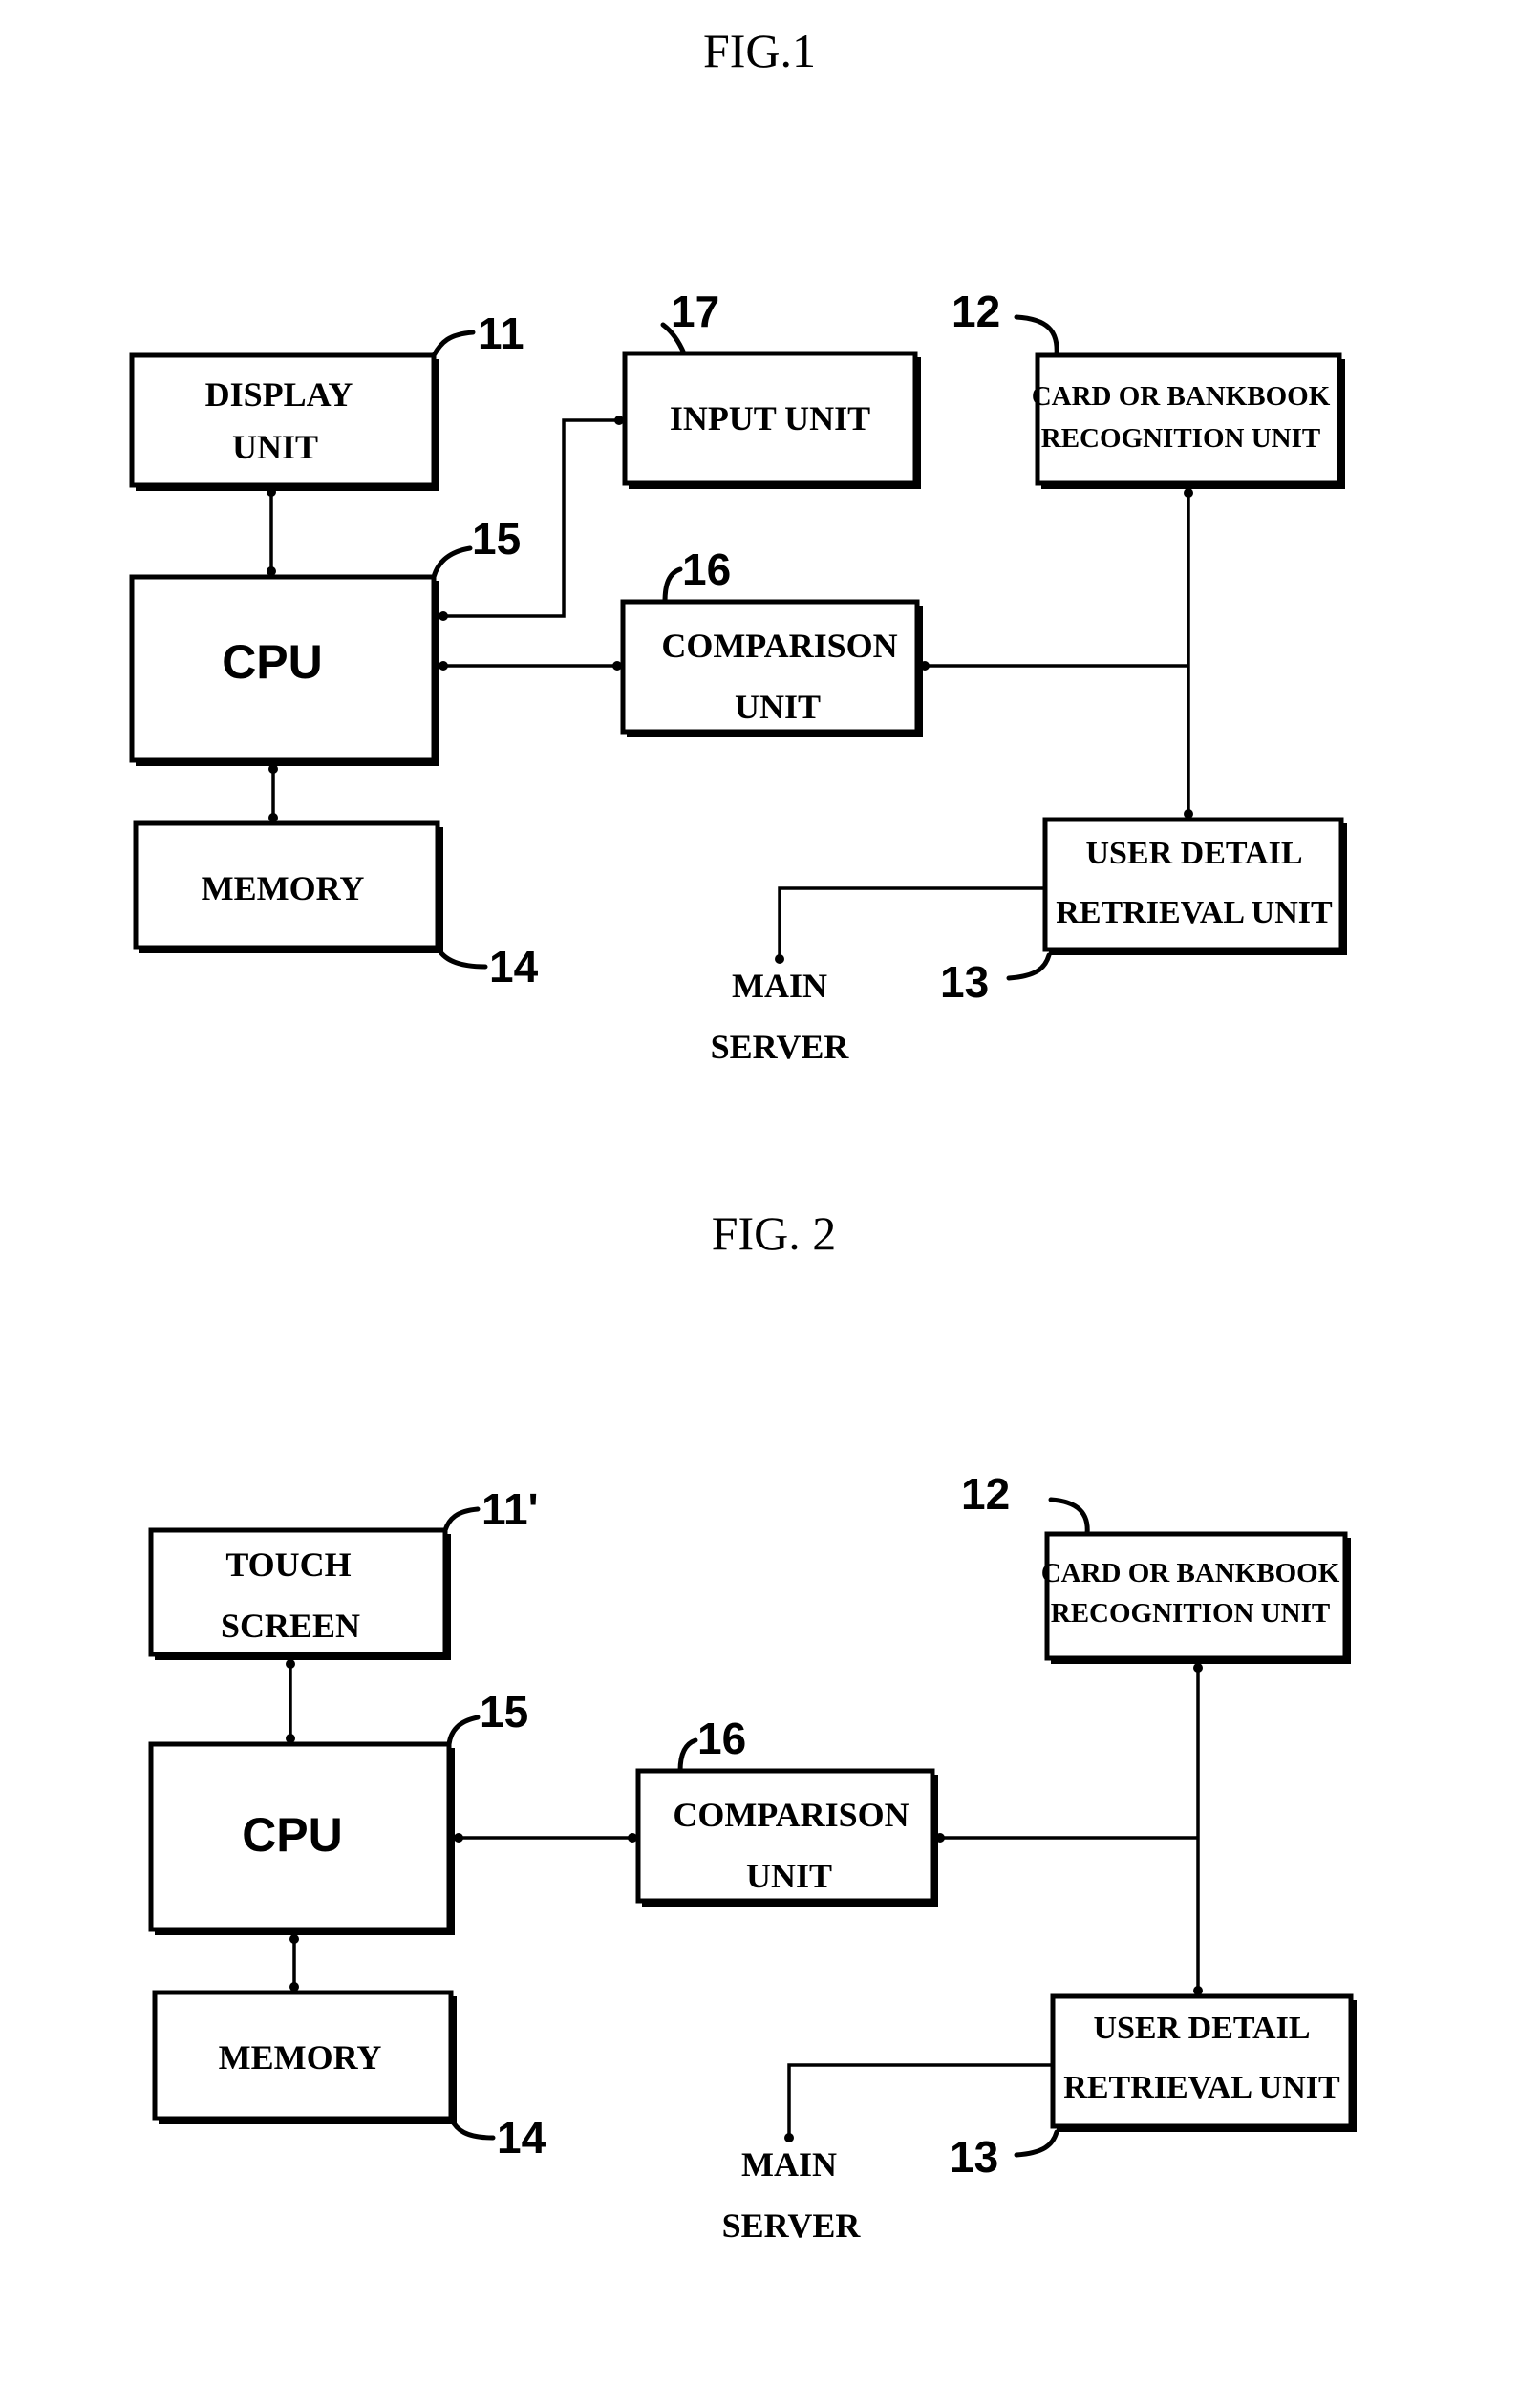  Describe the element at coordinates (1190, 1573) in the screenshot. I see `fig2-recognition-line1: CARD OR BANKBOOK` at that location.